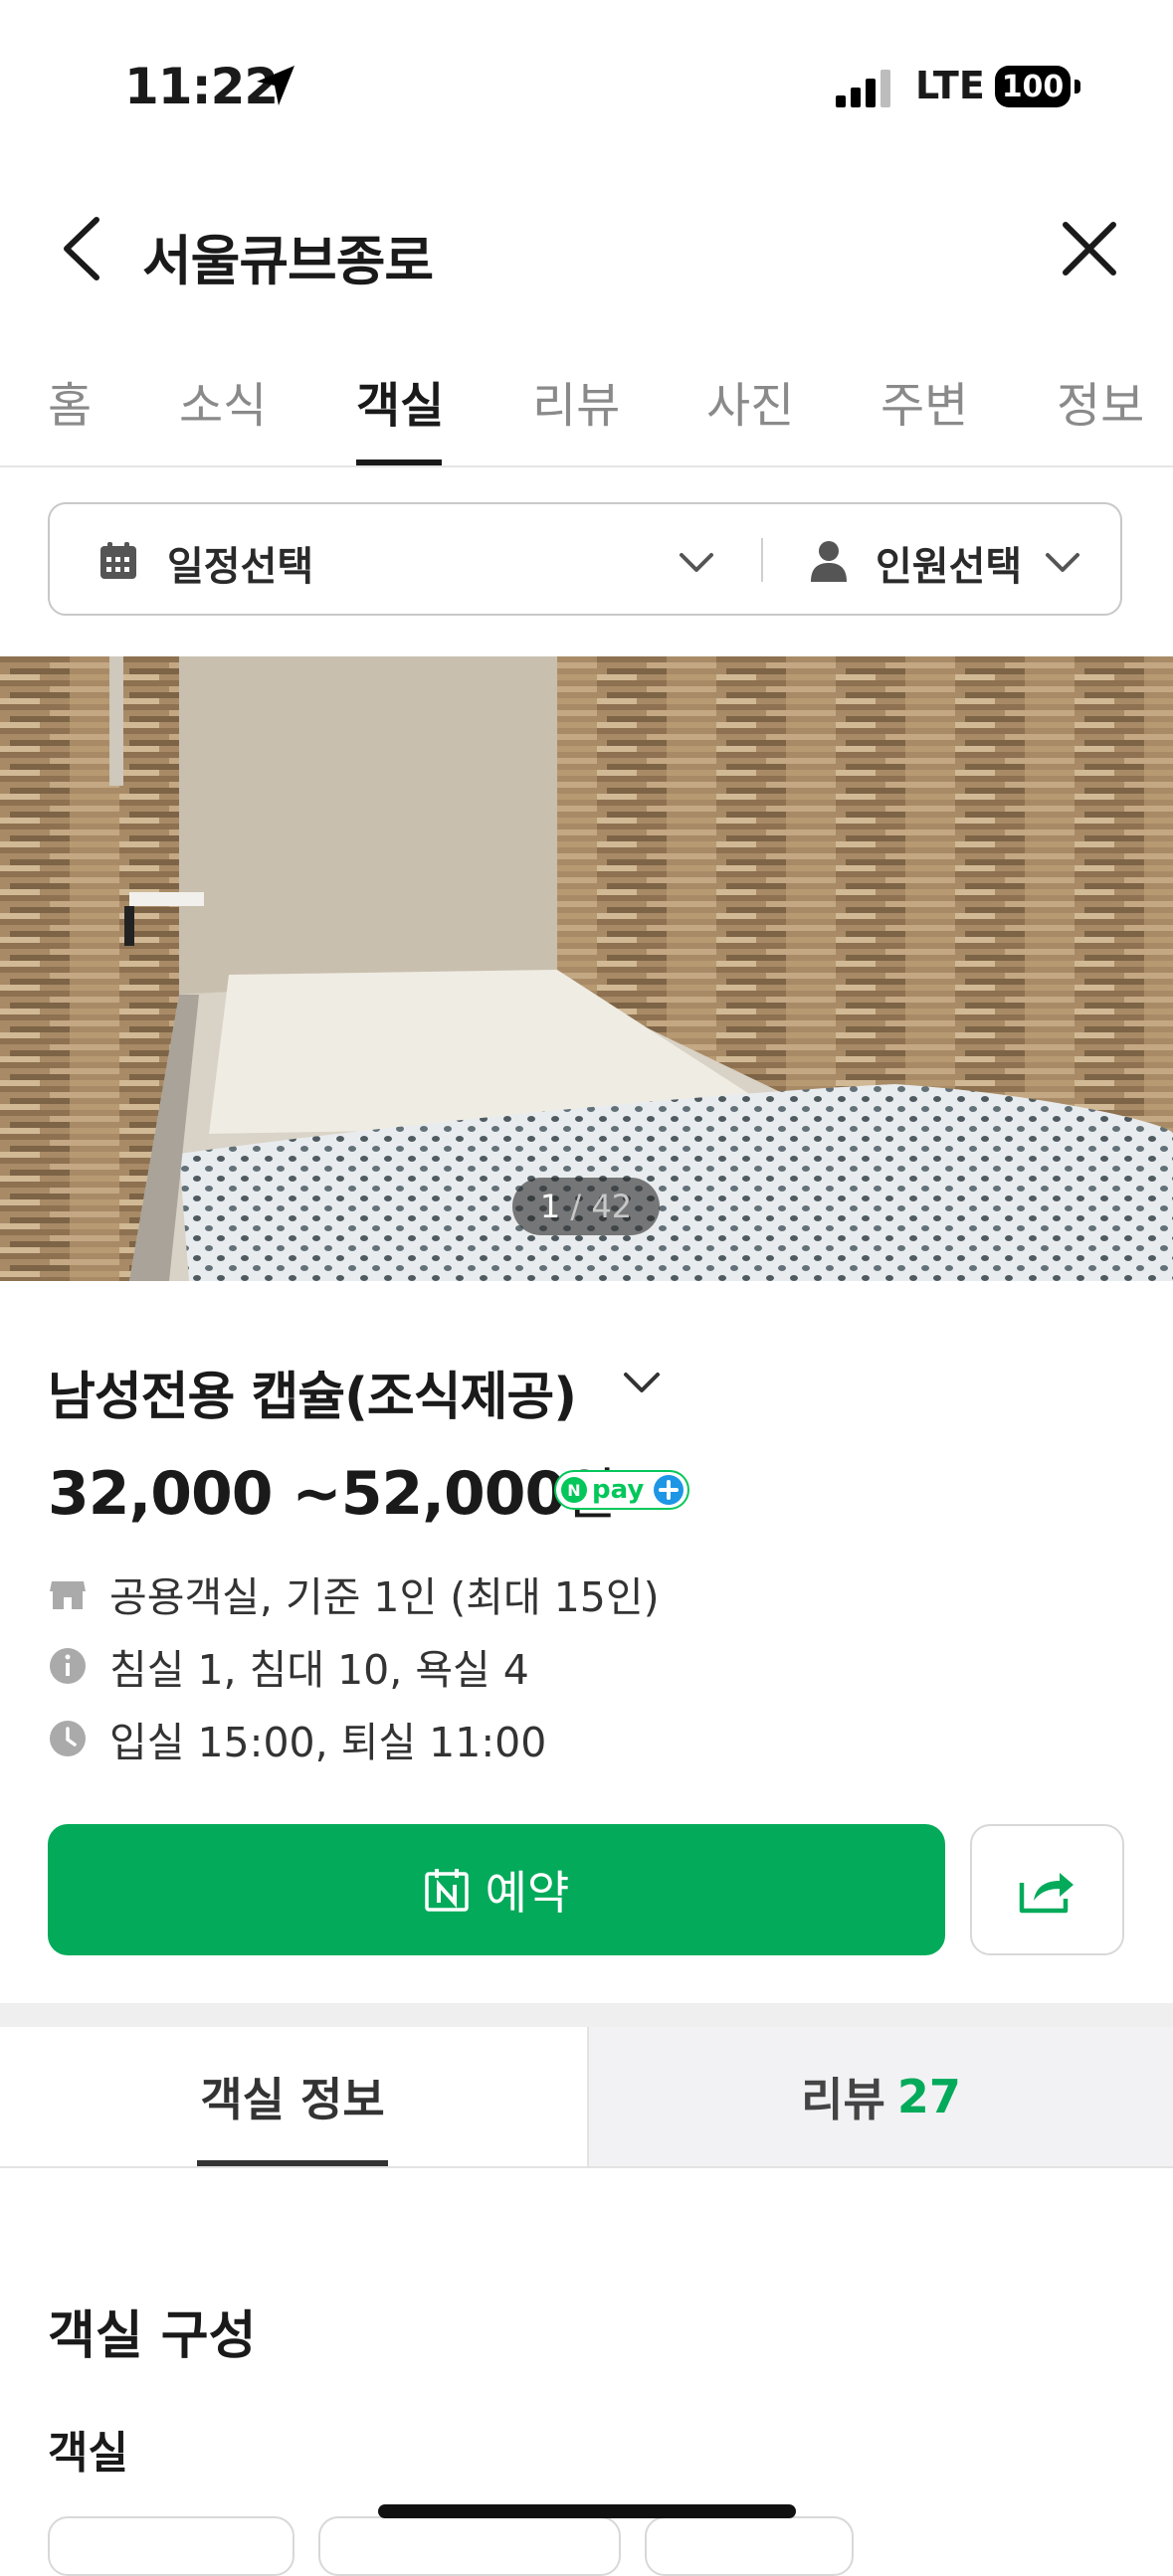 This screenshot has width=1173, height=2576. Describe the element at coordinates (400, 401) in the screenshot. I see `tab-rooms: 객실` at that location.